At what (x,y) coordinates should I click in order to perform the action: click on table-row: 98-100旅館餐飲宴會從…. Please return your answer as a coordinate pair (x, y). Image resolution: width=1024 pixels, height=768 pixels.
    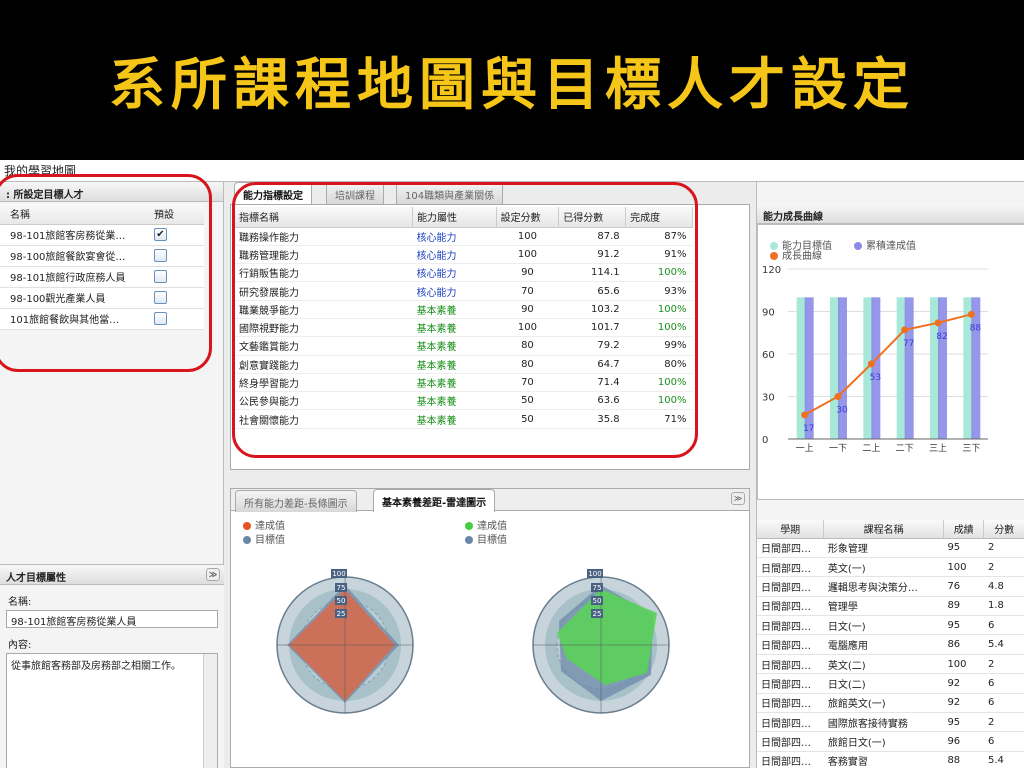
    Looking at the image, I should click on (102, 256).